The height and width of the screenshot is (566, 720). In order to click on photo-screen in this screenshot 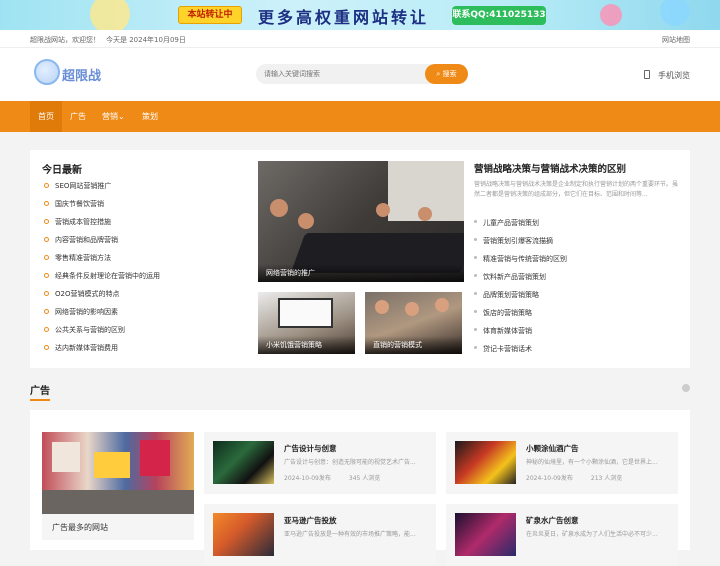, I will do `click(305, 313)`.